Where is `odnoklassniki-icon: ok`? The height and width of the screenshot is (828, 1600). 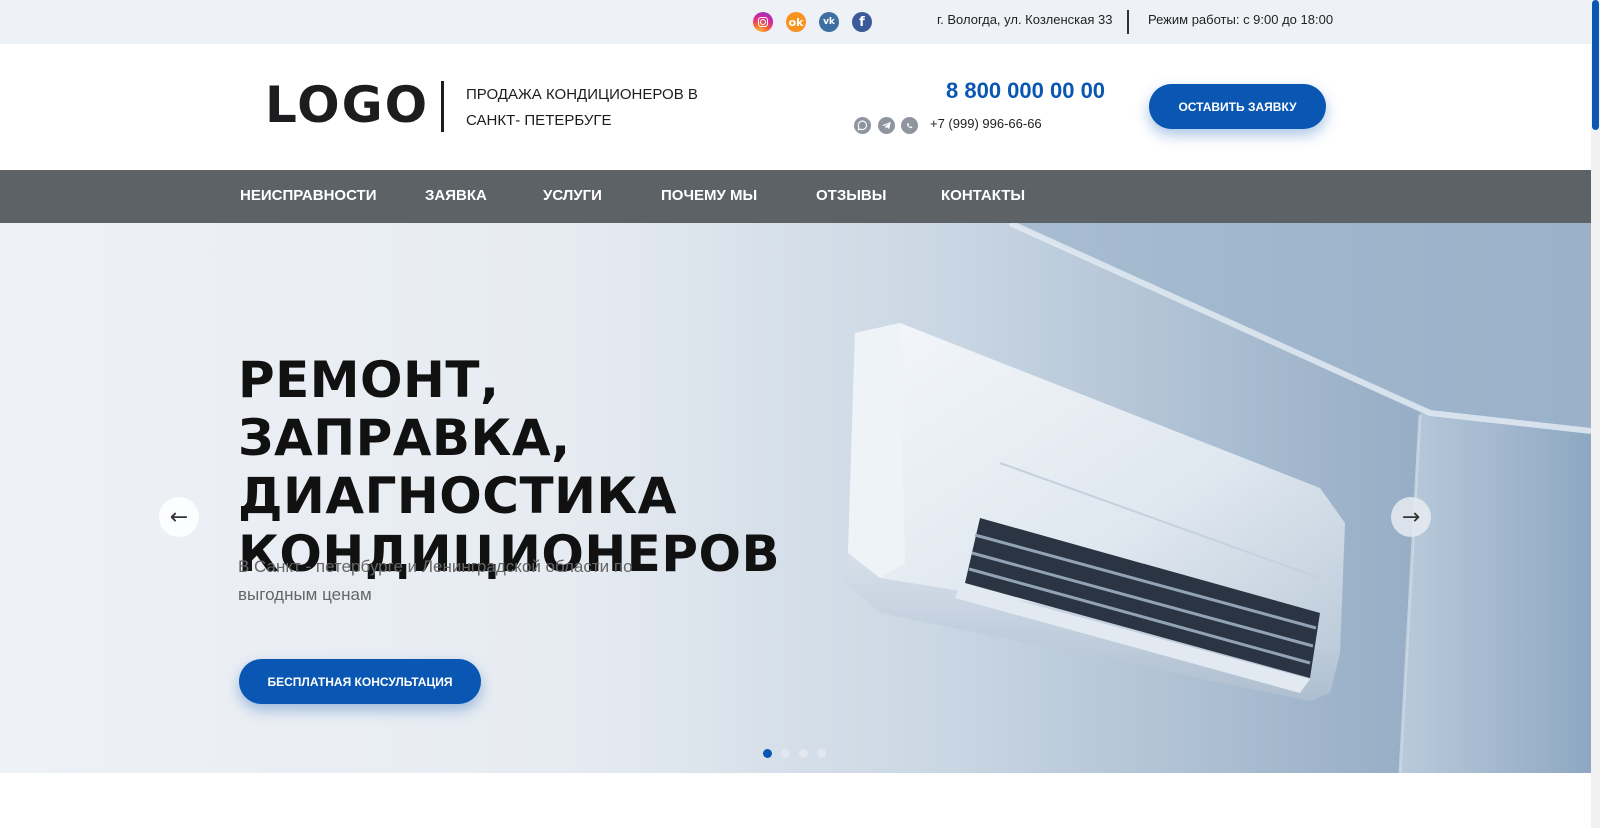
odnoklassniki-icon: ok is located at coordinates (796, 22).